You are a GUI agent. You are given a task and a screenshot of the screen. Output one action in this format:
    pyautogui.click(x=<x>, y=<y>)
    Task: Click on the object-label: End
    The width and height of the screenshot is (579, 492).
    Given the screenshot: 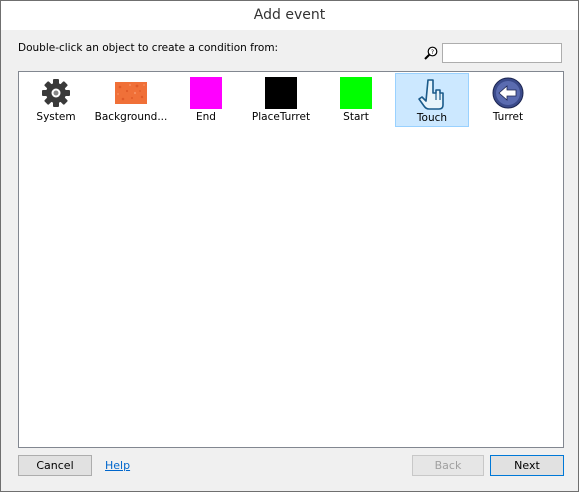 What is the action you would take?
    pyautogui.click(x=206, y=117)
    